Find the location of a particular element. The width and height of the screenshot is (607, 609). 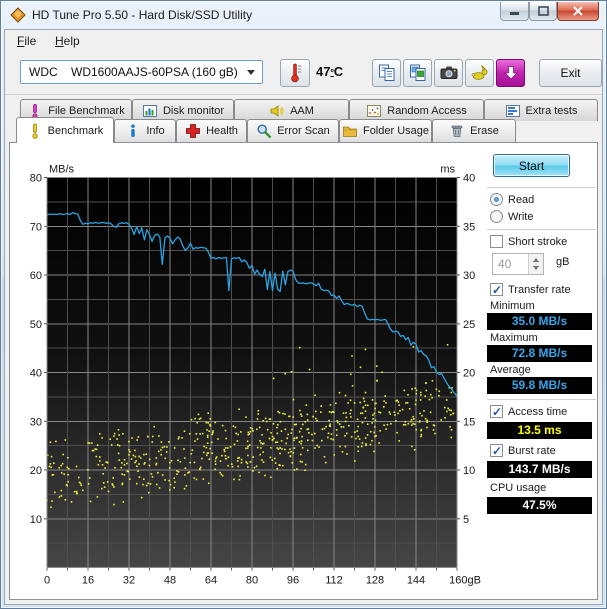

burst-rate-row: Burst rate is located at coordinates (523, 451).